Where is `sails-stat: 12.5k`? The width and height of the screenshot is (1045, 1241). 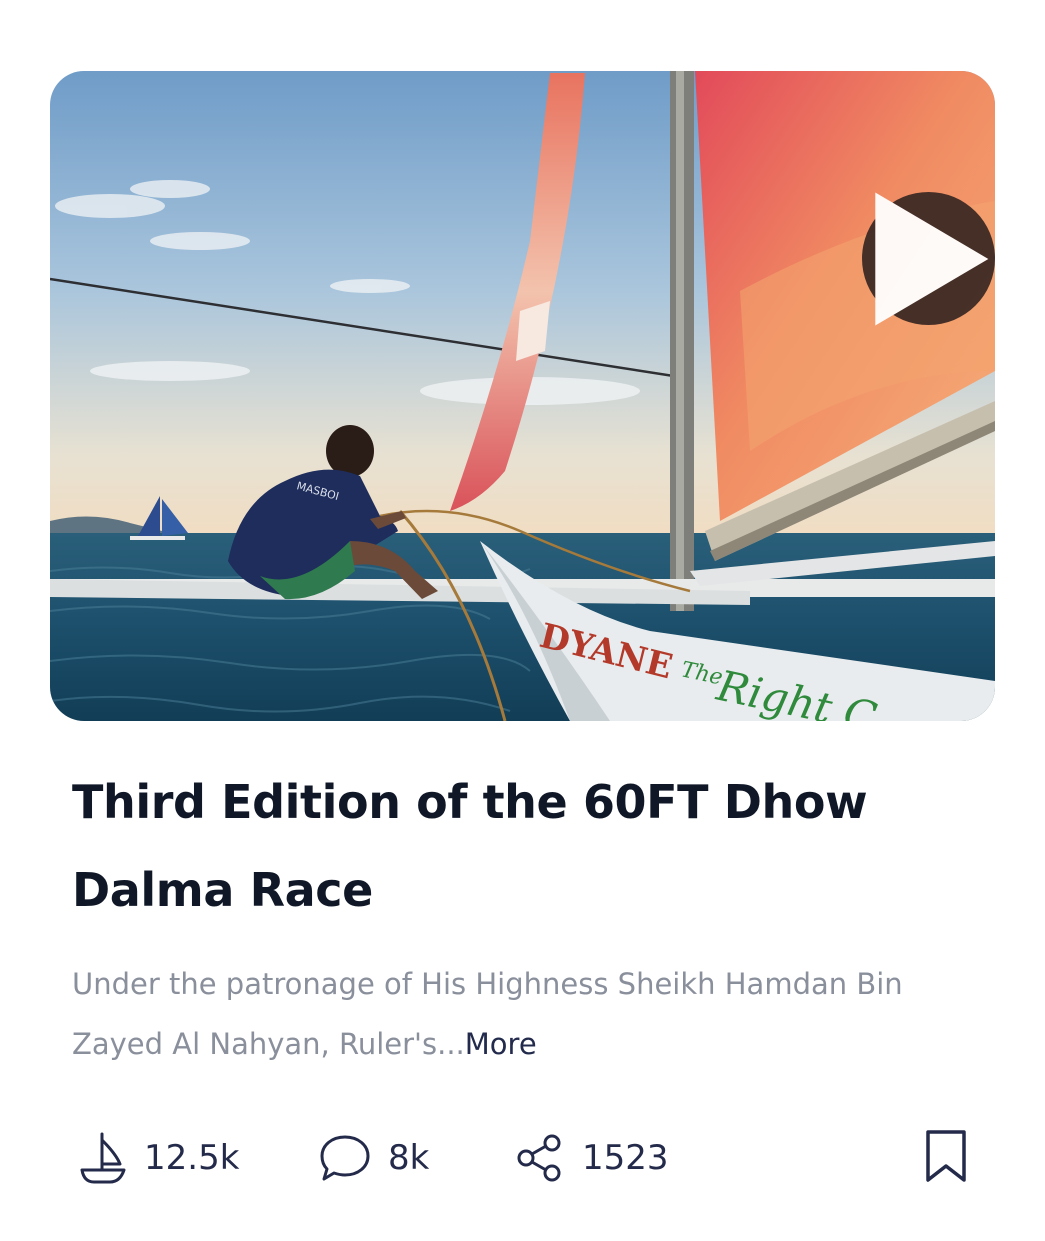
sails-stat: 12.5k is located at coordinates (158, 1158).